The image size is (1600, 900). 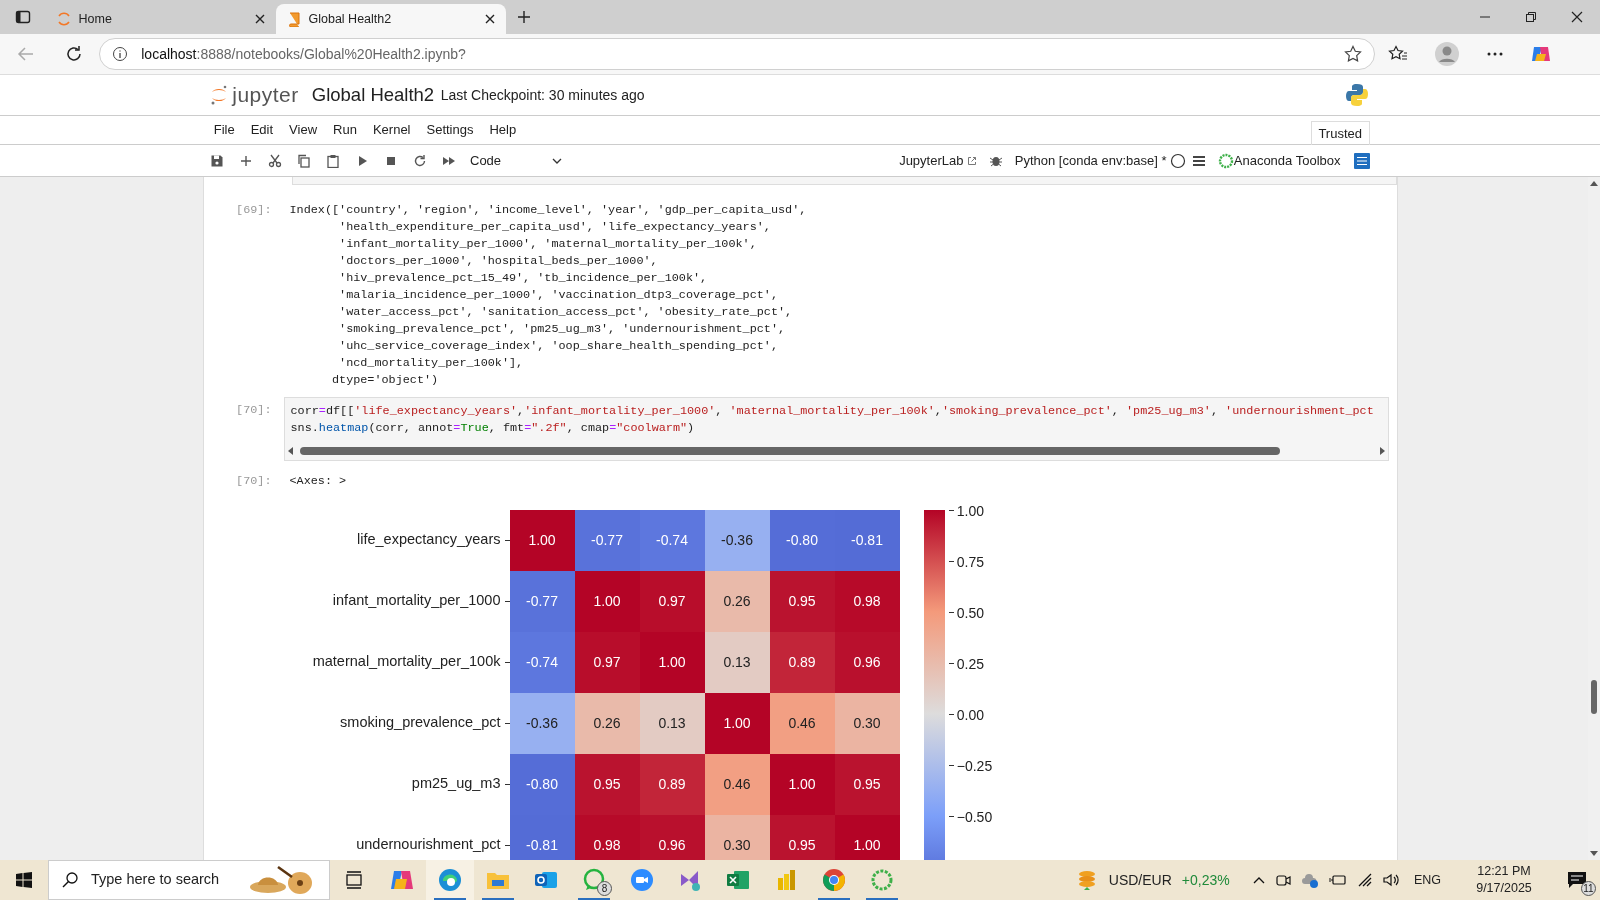 What do you see at coordinates (737, 54) in the screenshot?
I see `address-bar: localhost:8888/notebooks/Global%20Health2.ipynb?` at bounding box center [737, 54].